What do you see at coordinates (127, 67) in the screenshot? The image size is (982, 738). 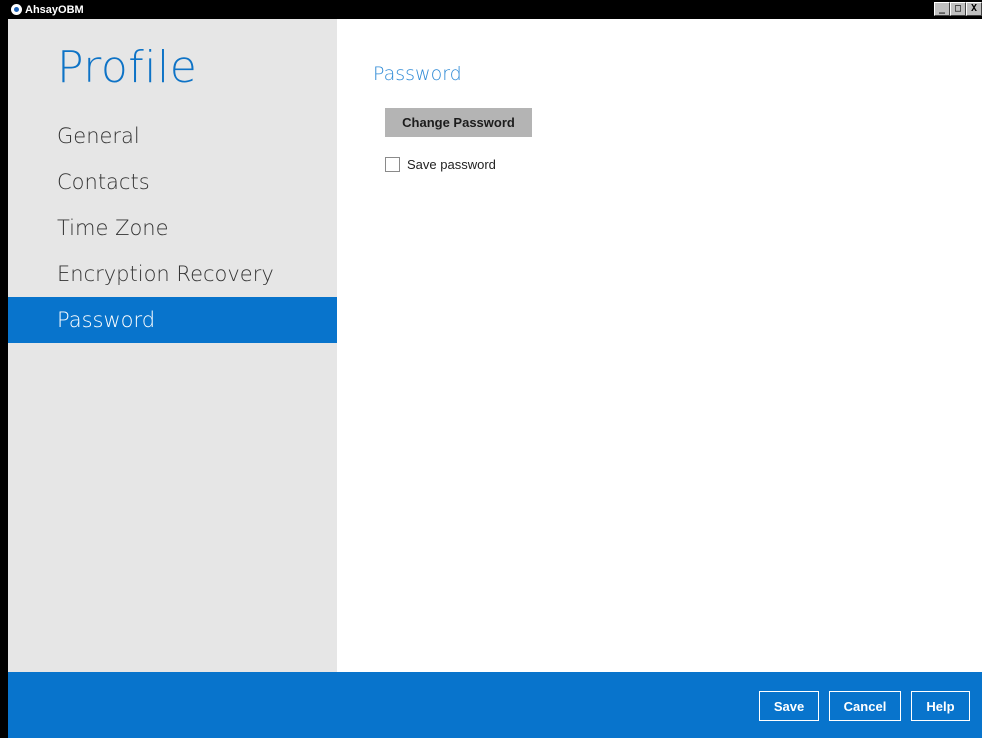 I see `page-title: Profile` at bounding box center [127, 67].